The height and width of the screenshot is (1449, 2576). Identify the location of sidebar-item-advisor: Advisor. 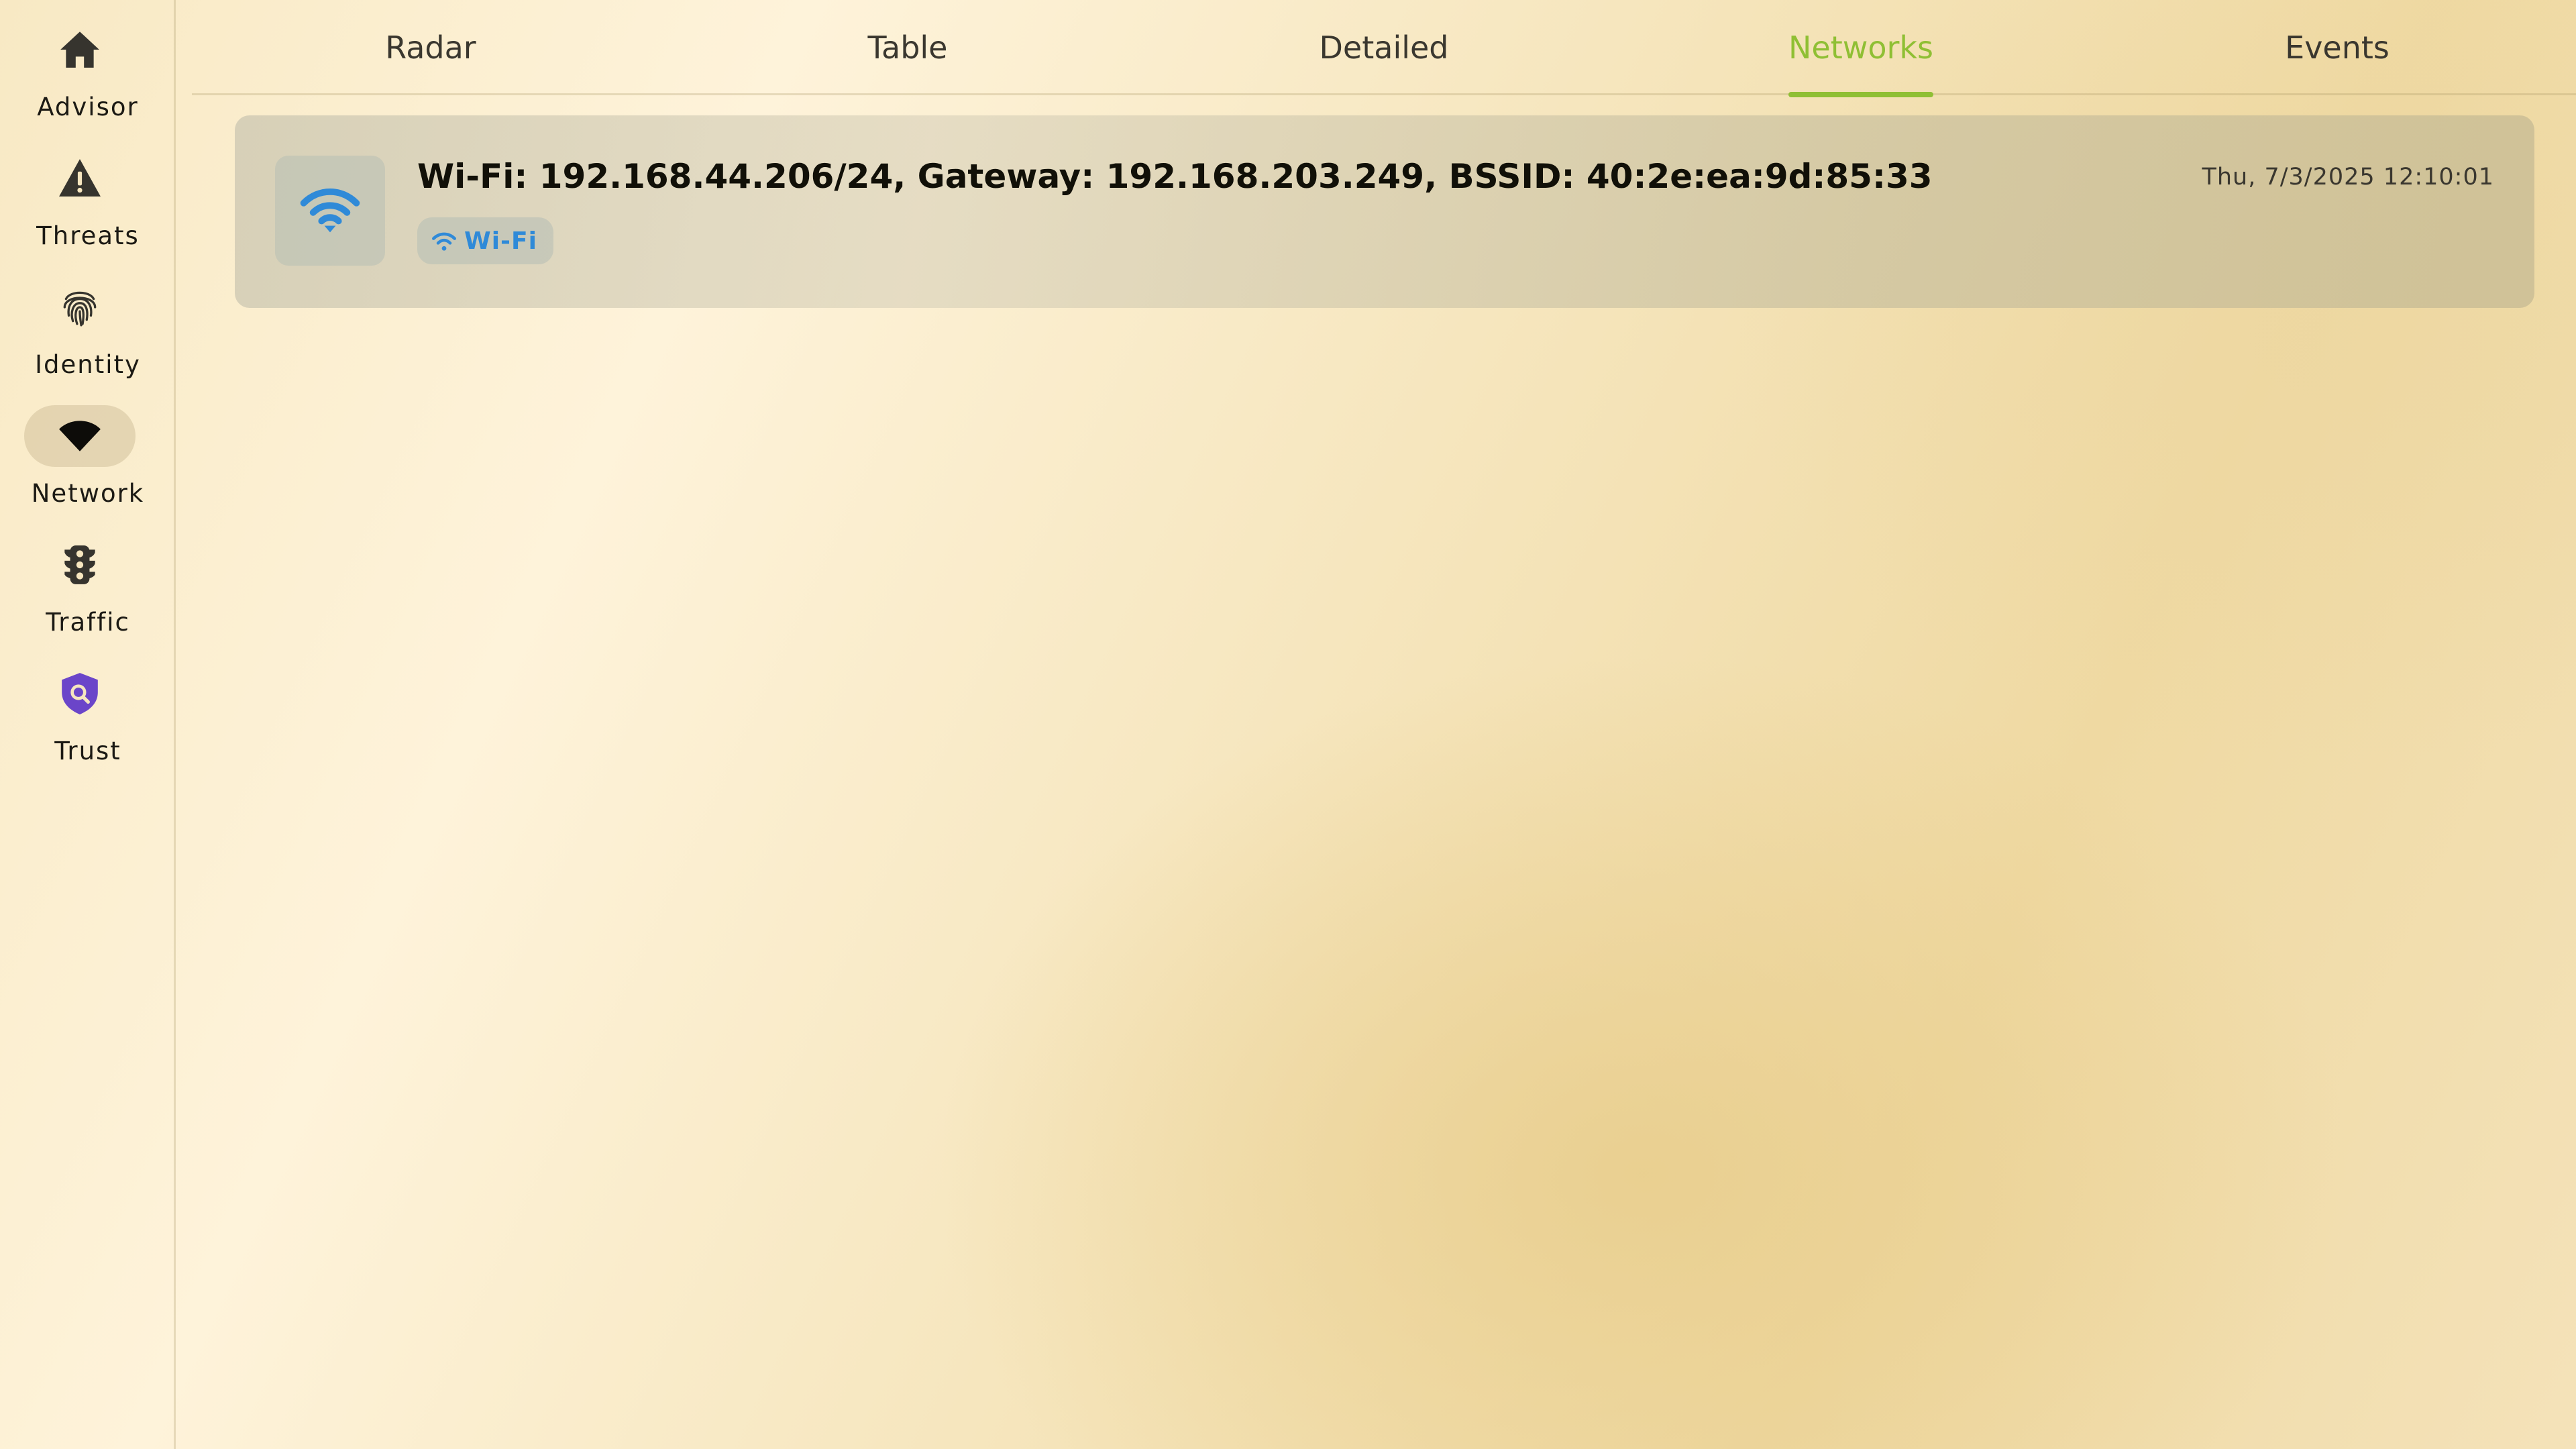
(88, 72).